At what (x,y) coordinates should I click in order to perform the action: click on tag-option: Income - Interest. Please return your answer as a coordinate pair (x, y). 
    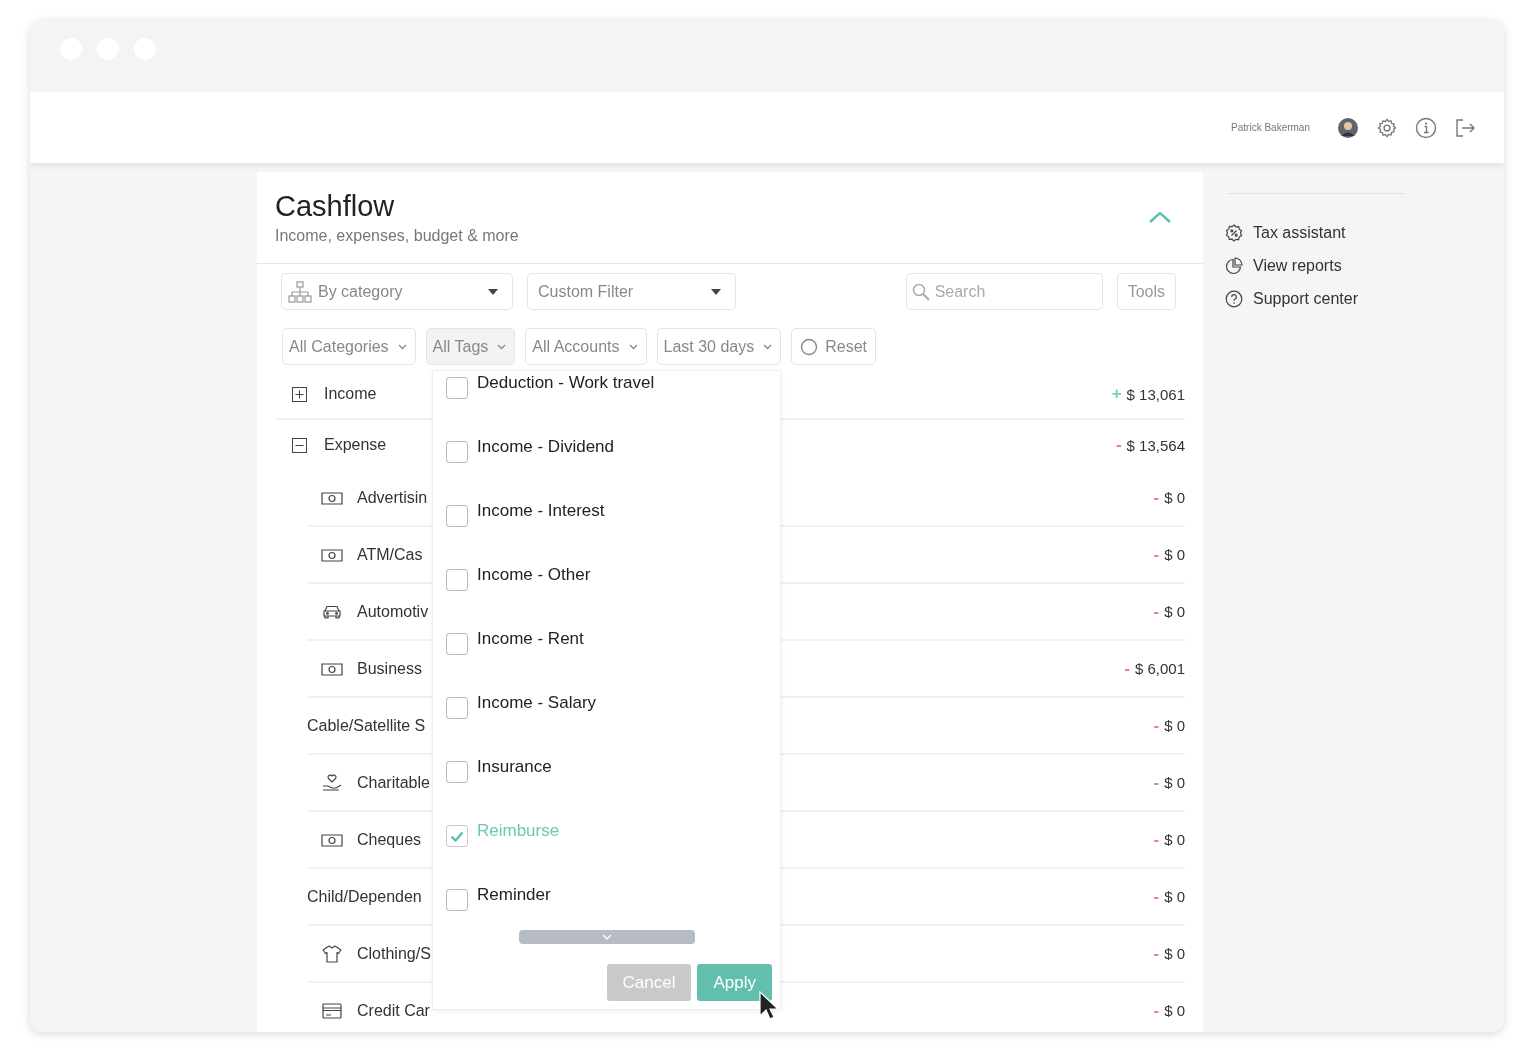
    Looking at the image, I should click on (541, 511).